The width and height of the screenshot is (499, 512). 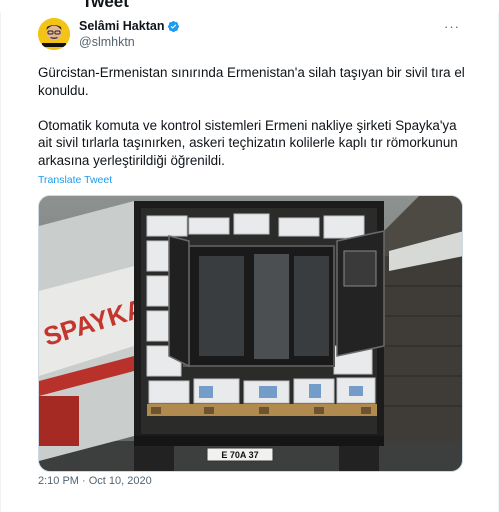 What do you see at coordinates (173, 26) in the screenshot?
I see `verified-badge-icon` at bounding box center [173, 26].